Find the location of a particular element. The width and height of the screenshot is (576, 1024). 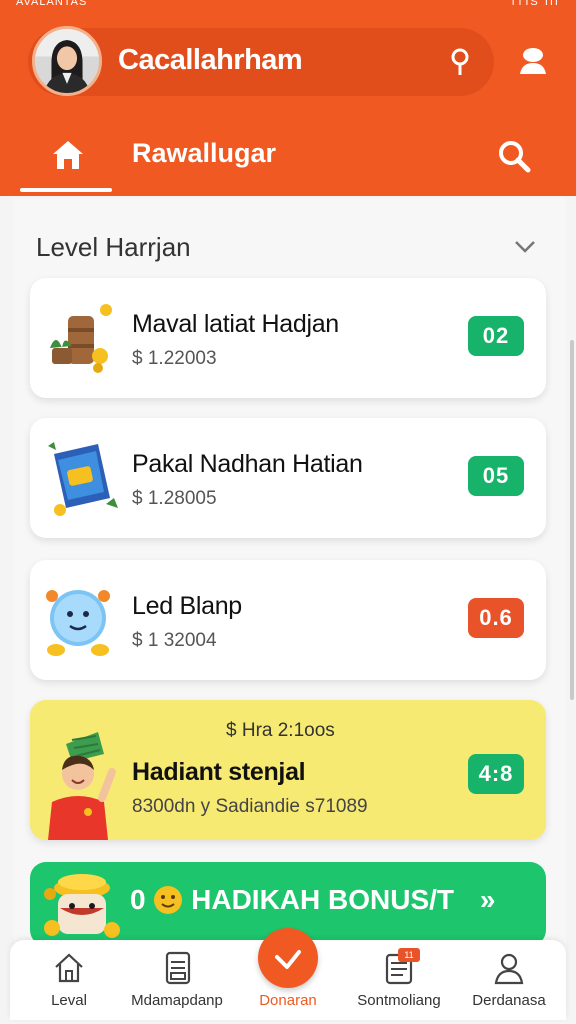

level-badge: 0.6 is located at coordinates (496, 618).